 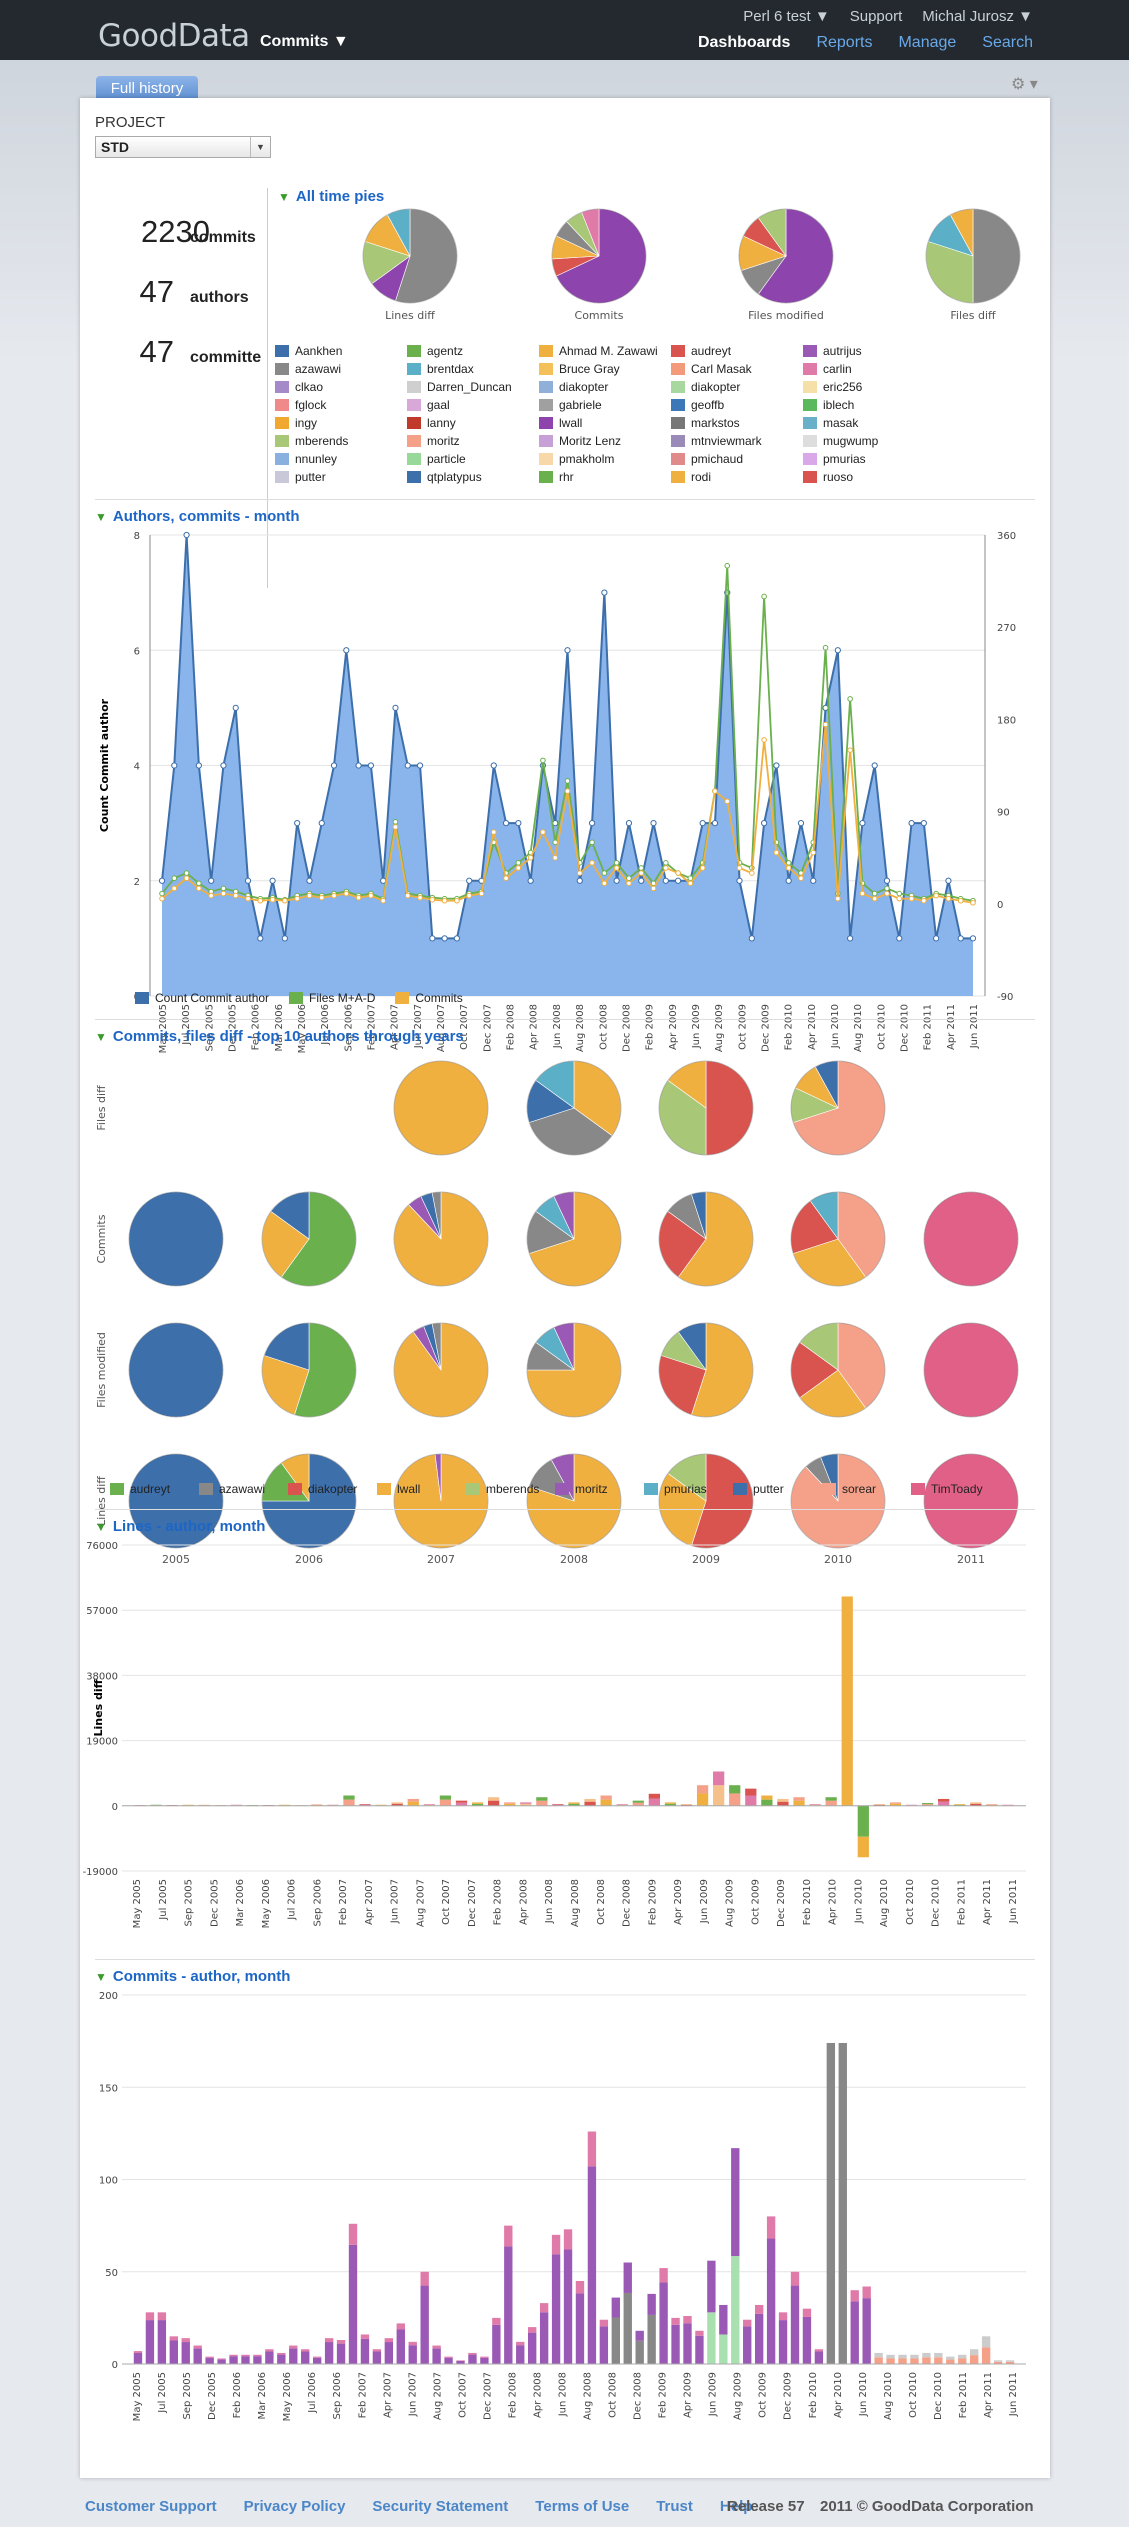 What do you see at coordinates (830, 423) in the screenshot?
I see `legend-item: masak` at bounding box center [830, 423].